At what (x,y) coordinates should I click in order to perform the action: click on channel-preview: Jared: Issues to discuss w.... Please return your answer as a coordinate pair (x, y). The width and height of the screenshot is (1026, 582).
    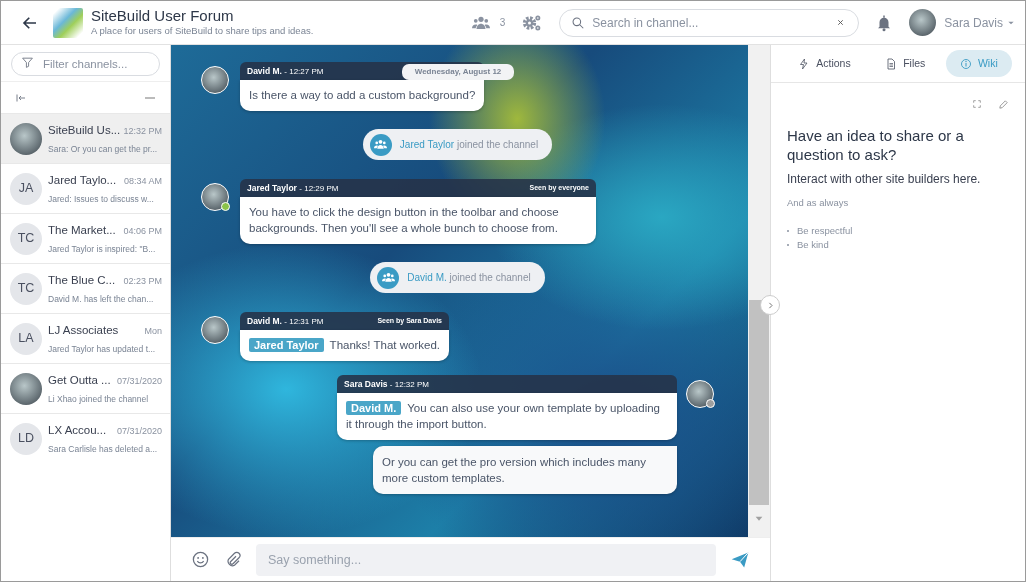
    Looking at the image, I should click on (101, 199).